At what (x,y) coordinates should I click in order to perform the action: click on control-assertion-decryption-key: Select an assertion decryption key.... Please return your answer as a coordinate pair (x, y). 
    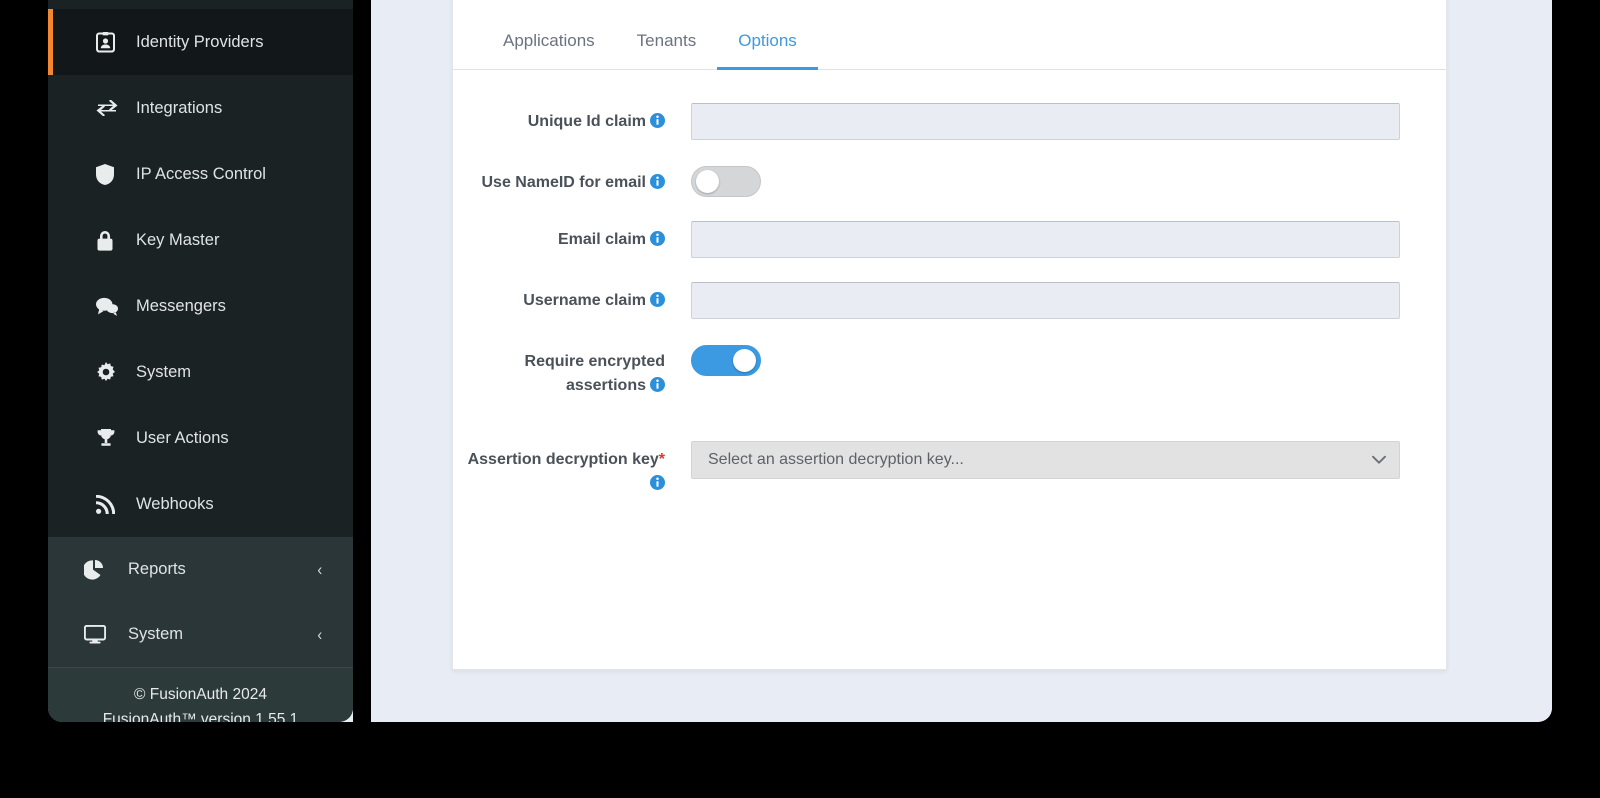
    Looking at the image, I should click on (1068, 459).